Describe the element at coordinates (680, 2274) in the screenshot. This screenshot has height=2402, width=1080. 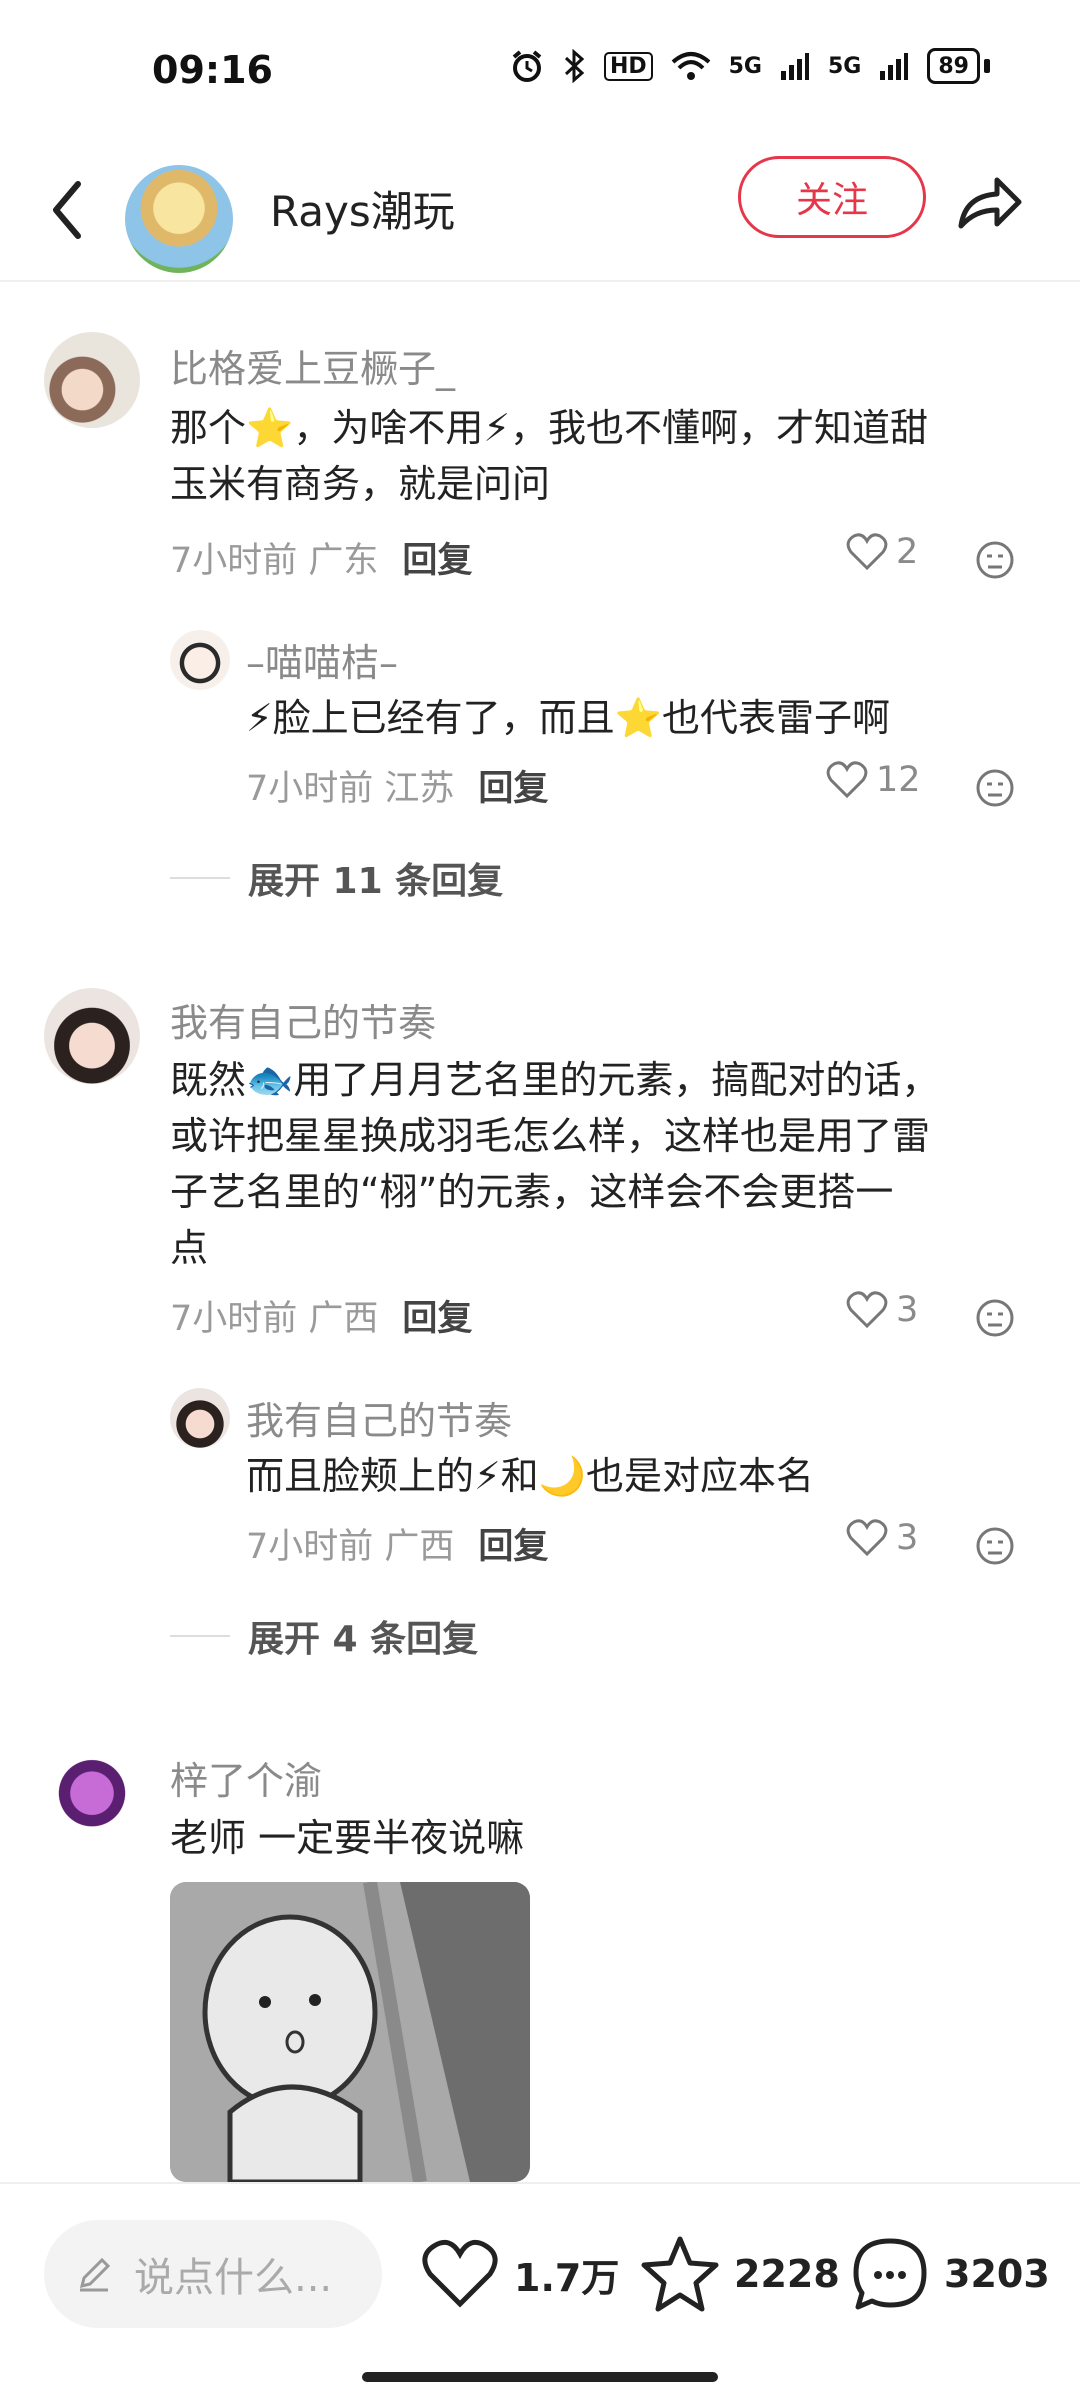
I see `star-icon` at that location.